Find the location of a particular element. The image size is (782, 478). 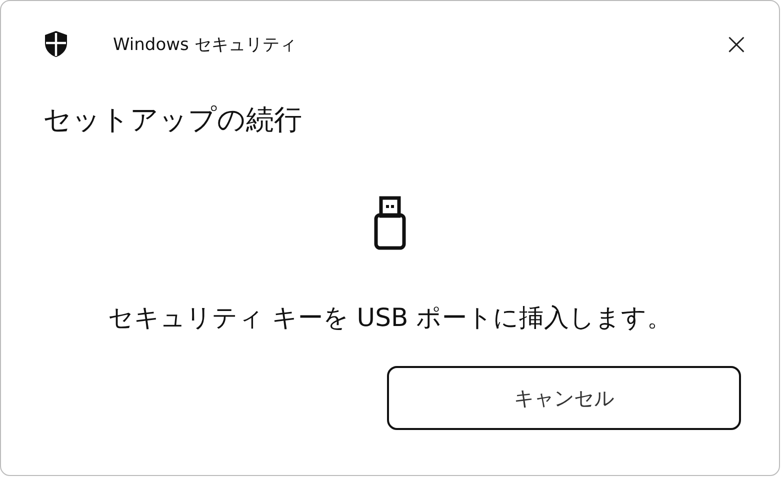

close-button: × is located at coordinates (736, 44).